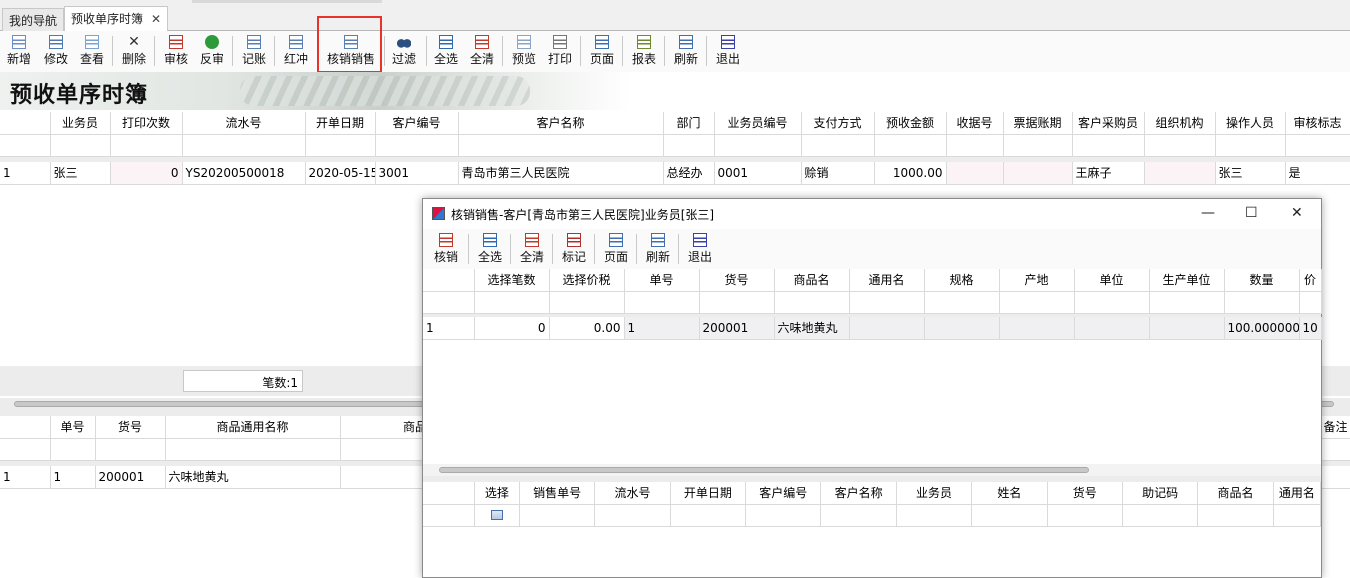 The height and width of the screenshot is (578, 1350). What do you see at coordinates (1108, 173) in the screenshot?
I see `table-cell: 王麻子` at bounding box center [1108, 173].